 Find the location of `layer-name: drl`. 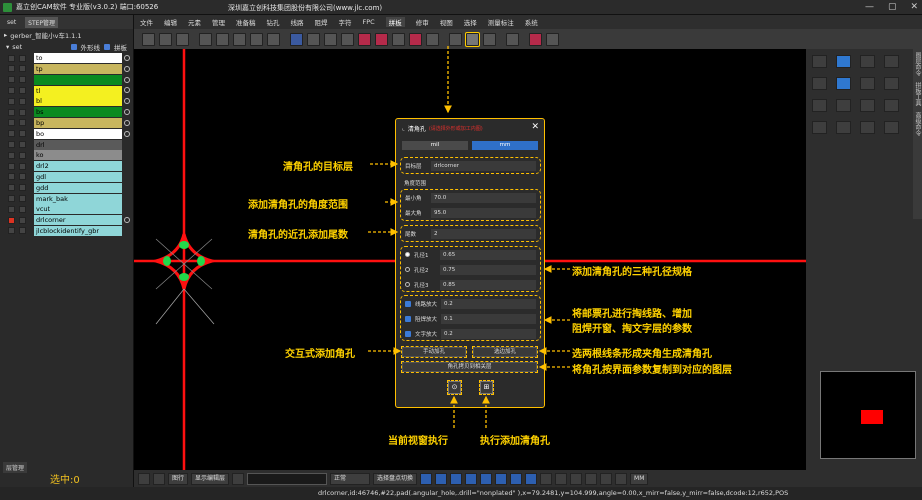

layer-name: drl is located at coordinates (78, 144).